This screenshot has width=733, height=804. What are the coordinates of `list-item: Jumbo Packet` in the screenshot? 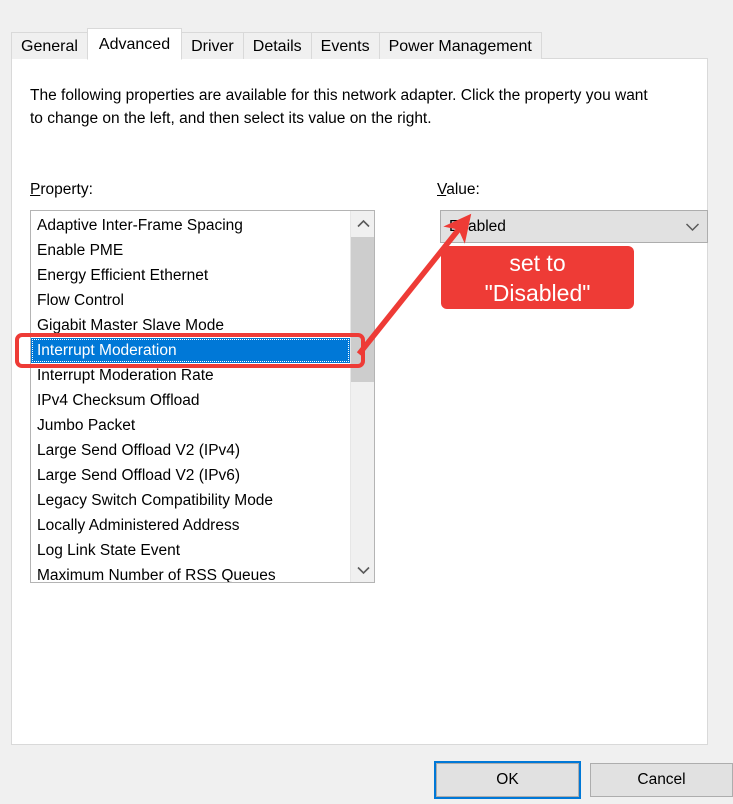 It's located at (190, 425).